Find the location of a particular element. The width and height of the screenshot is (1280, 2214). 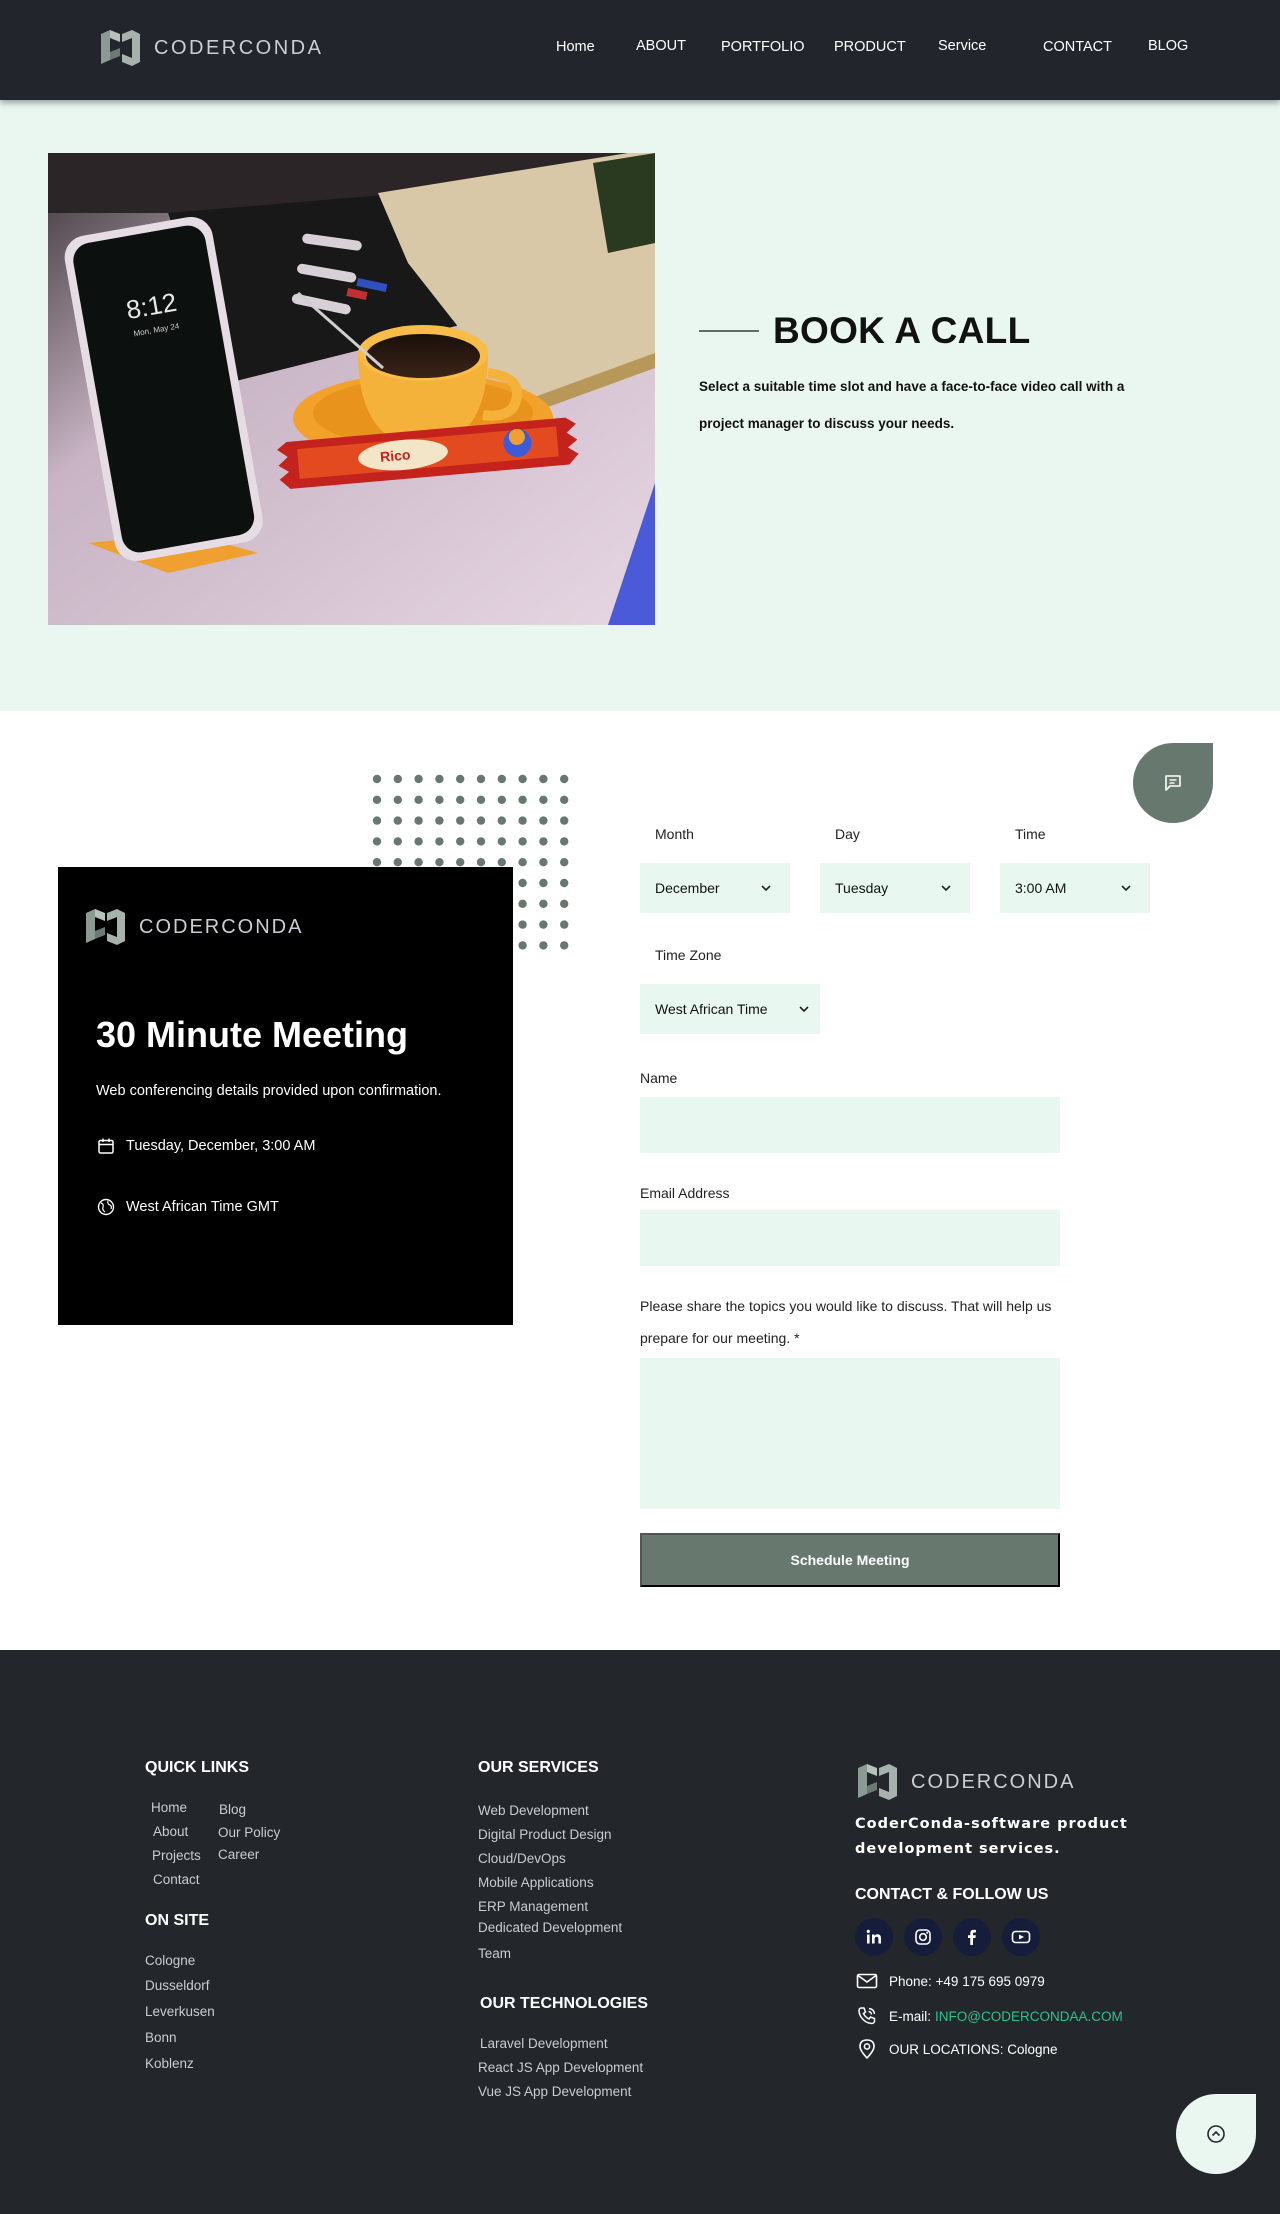

instagram-icon is located at coordinates (923, 1937).